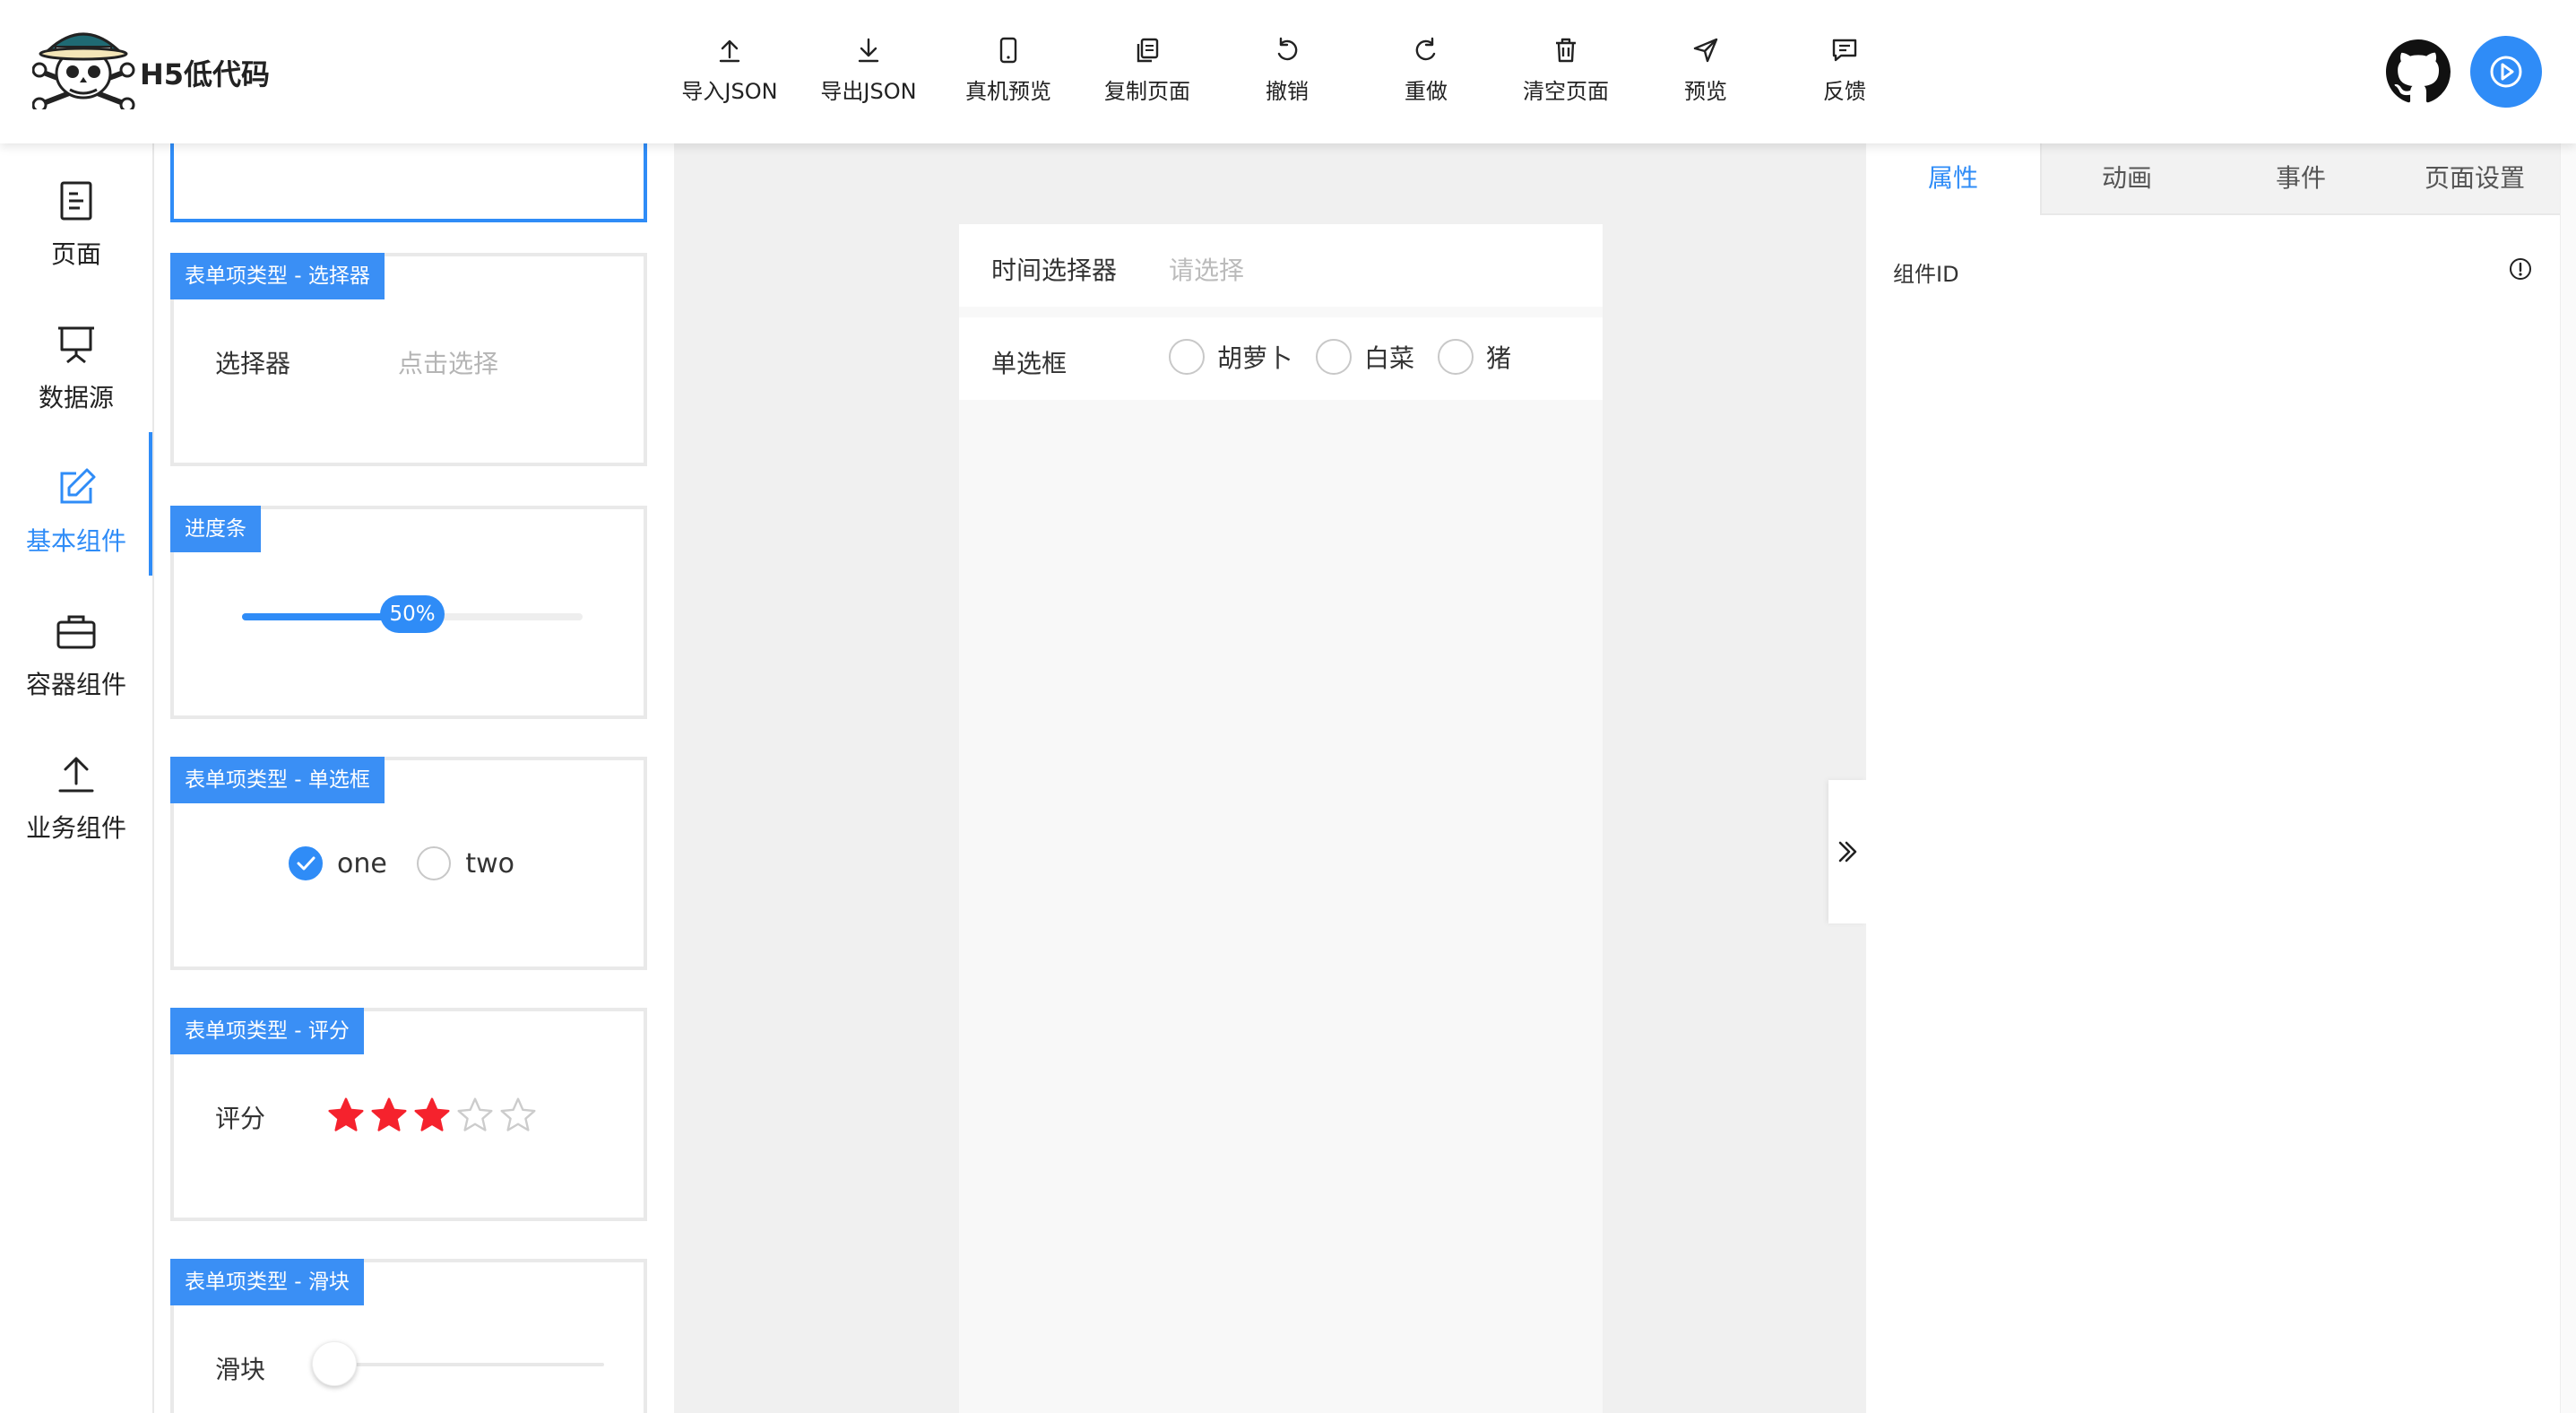  Describe the element at coordinates (729, 91) in the screenshot. I see `import-json-label: 导入JSON` at that location.